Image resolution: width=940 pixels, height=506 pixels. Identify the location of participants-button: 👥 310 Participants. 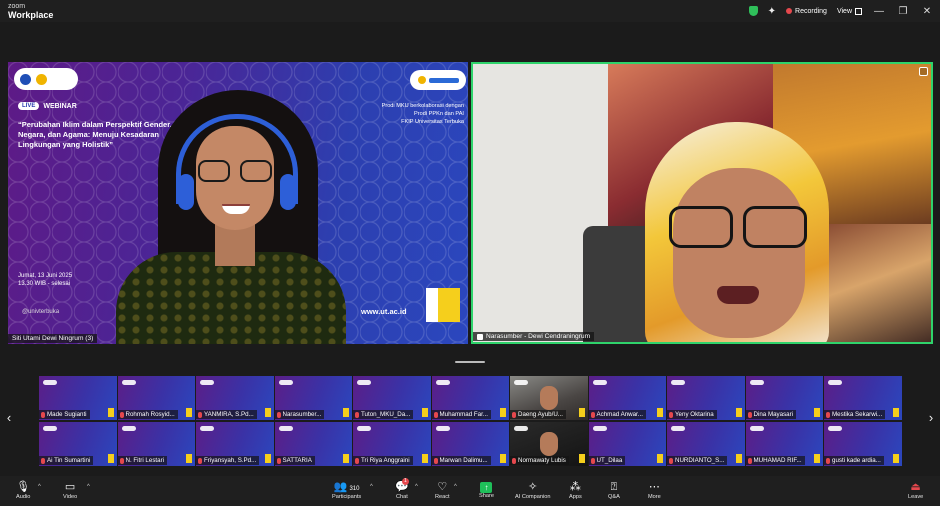
(346, 490).